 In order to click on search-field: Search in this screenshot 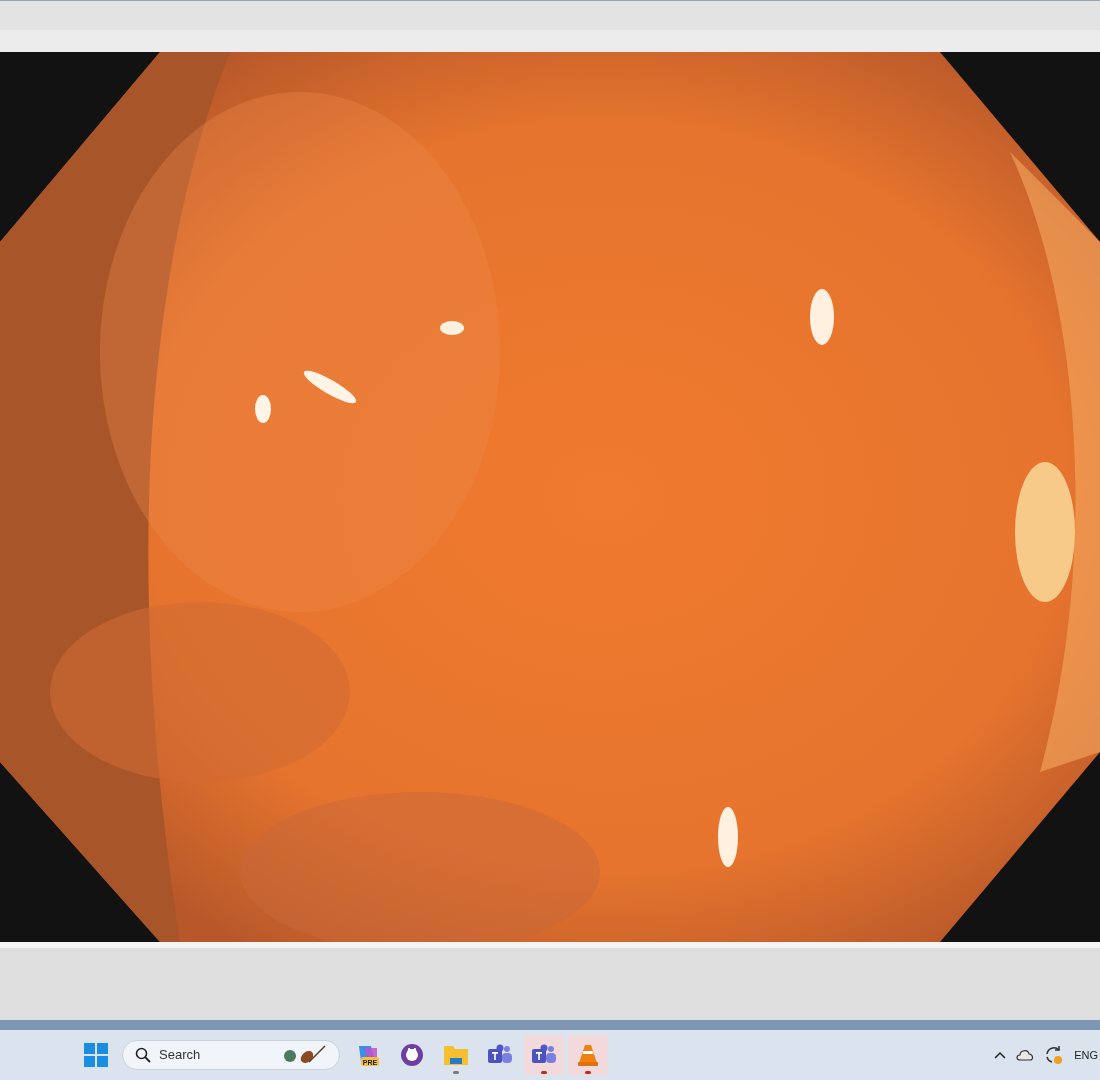, I will do `click(231, 1055)`.